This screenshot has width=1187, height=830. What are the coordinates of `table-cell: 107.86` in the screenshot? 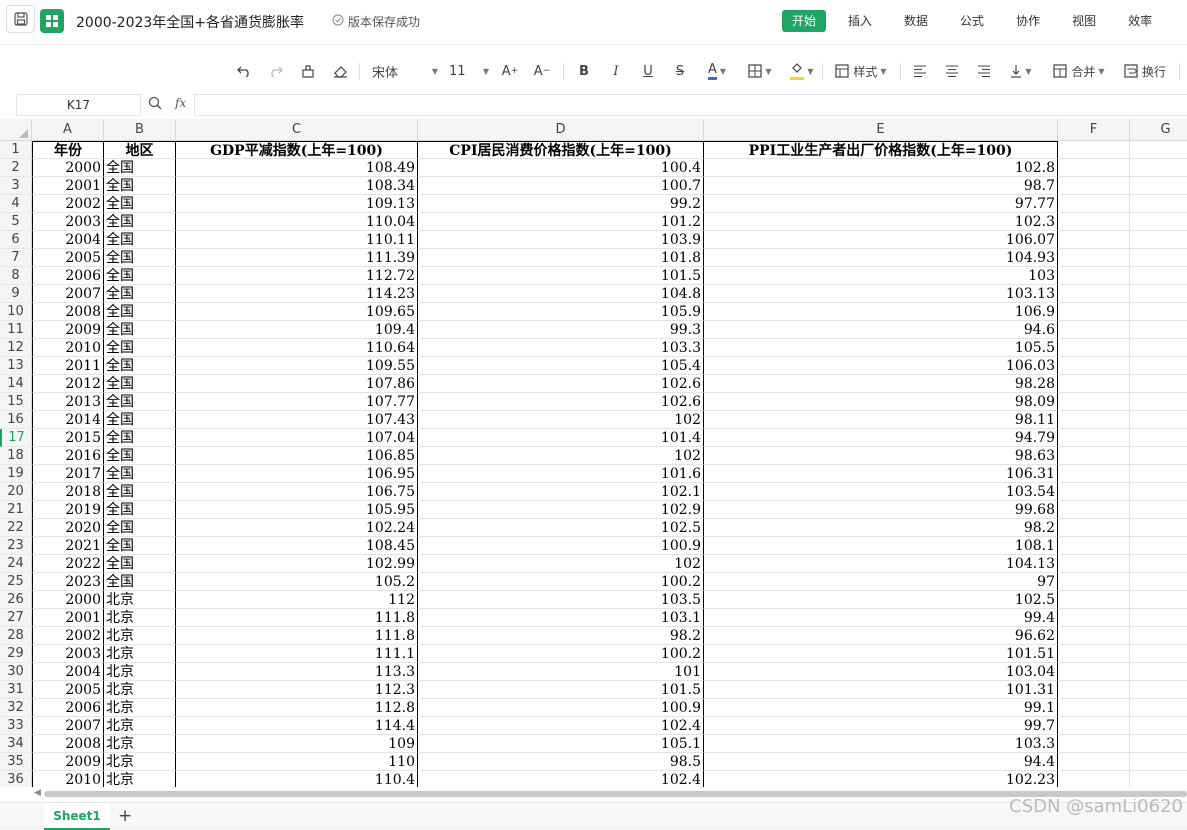 It's located at (297, 384).